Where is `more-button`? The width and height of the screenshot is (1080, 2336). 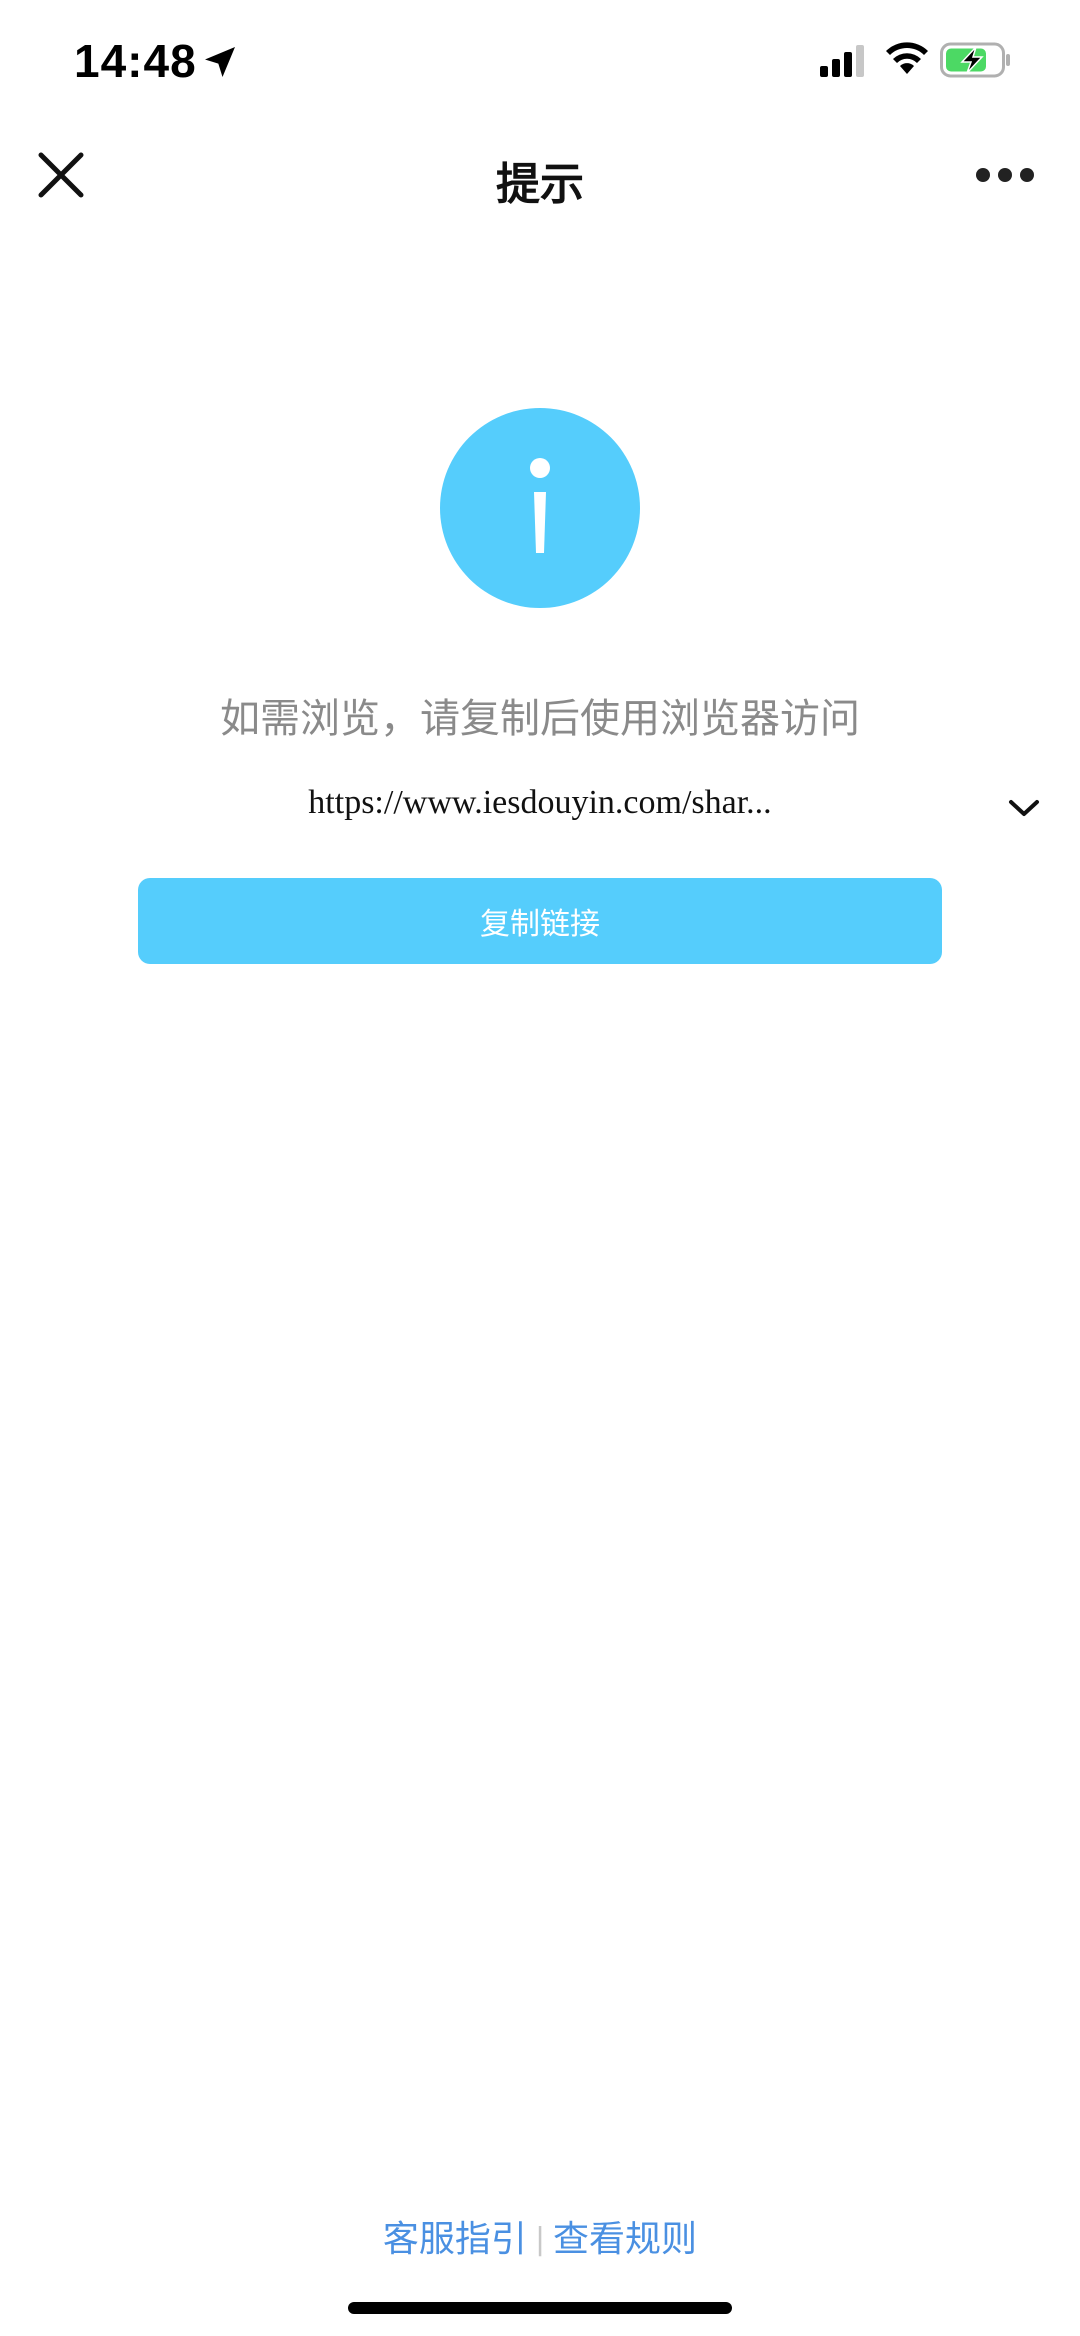
more-button is located at coordinates (1005, 175).